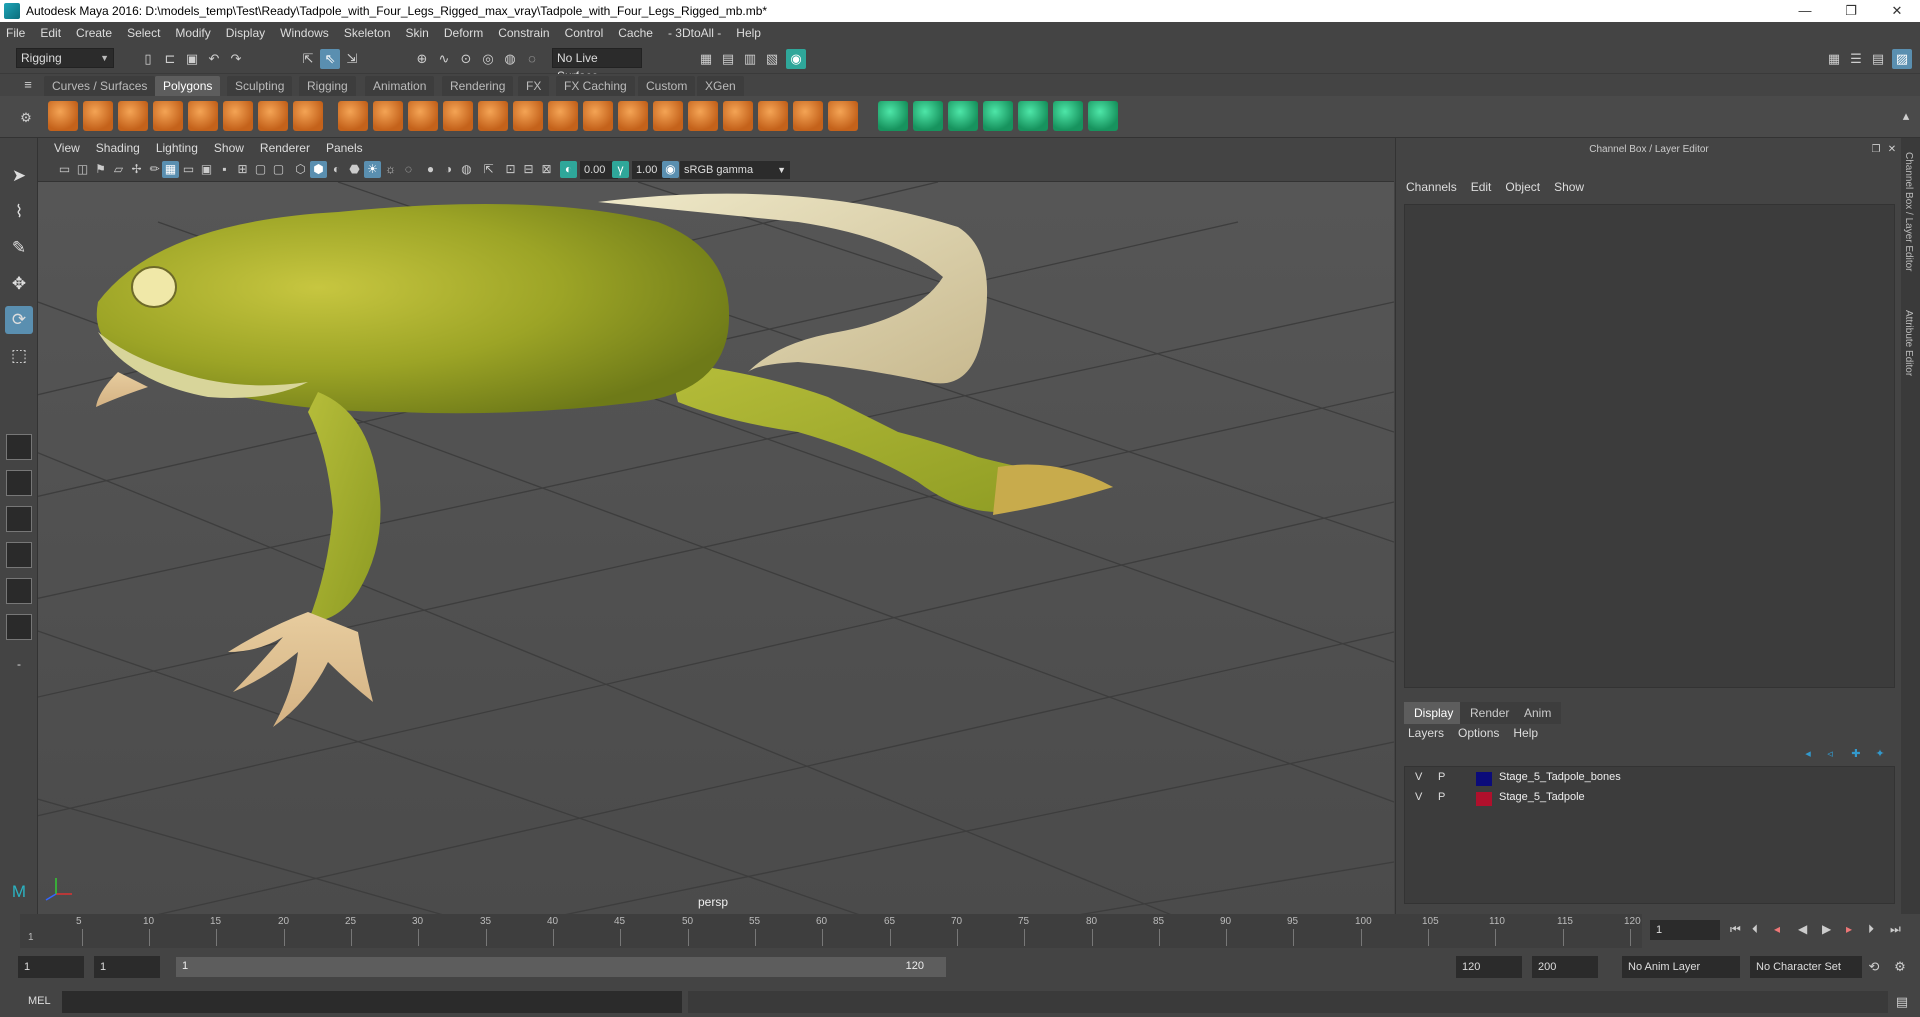 The image size is (1920, 1017). What do you see at coordinates (1649, 799) in the screenshot?
I see `layer-row: V P Stage_5_Tadpole` at bounding box center [1649, 799].